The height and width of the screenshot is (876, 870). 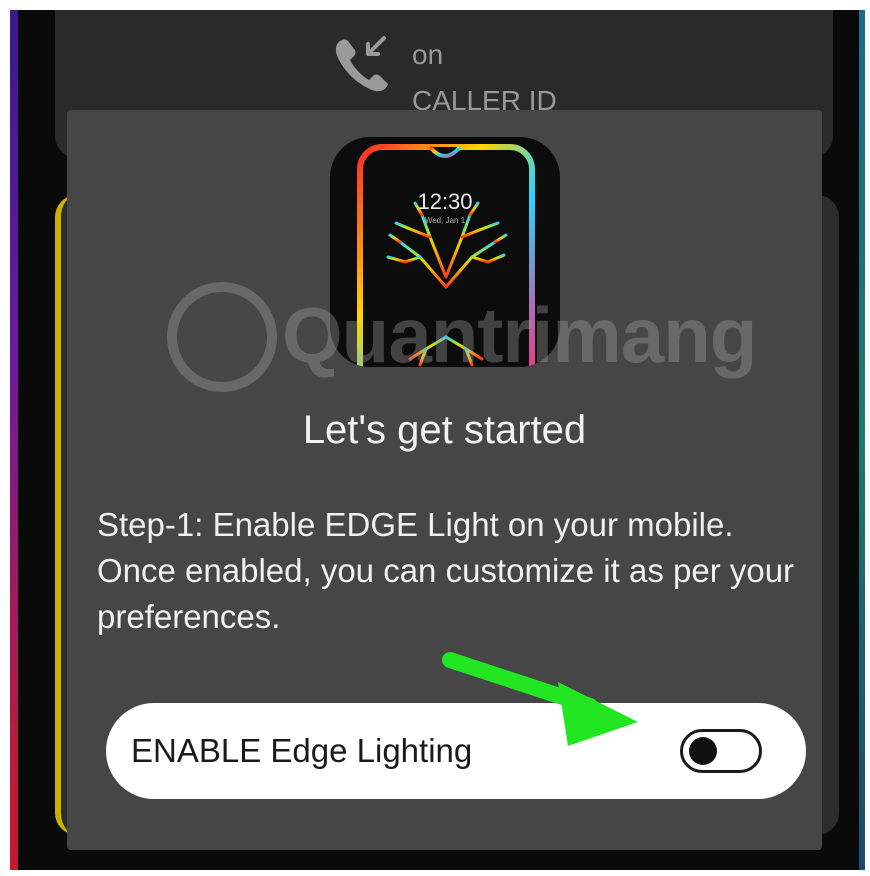 I want to click on caller-line-1: on, so click(x=428, y=54).